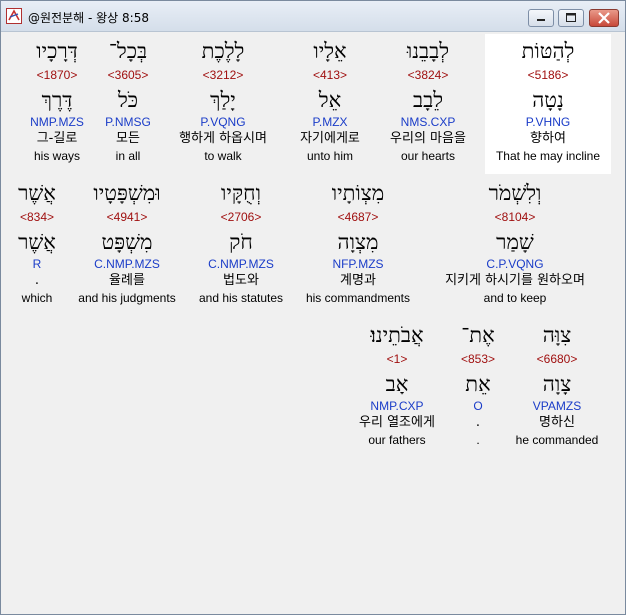 The image size is (626, 615). I want to click on strong-number: <4687>, so click(358, 217).